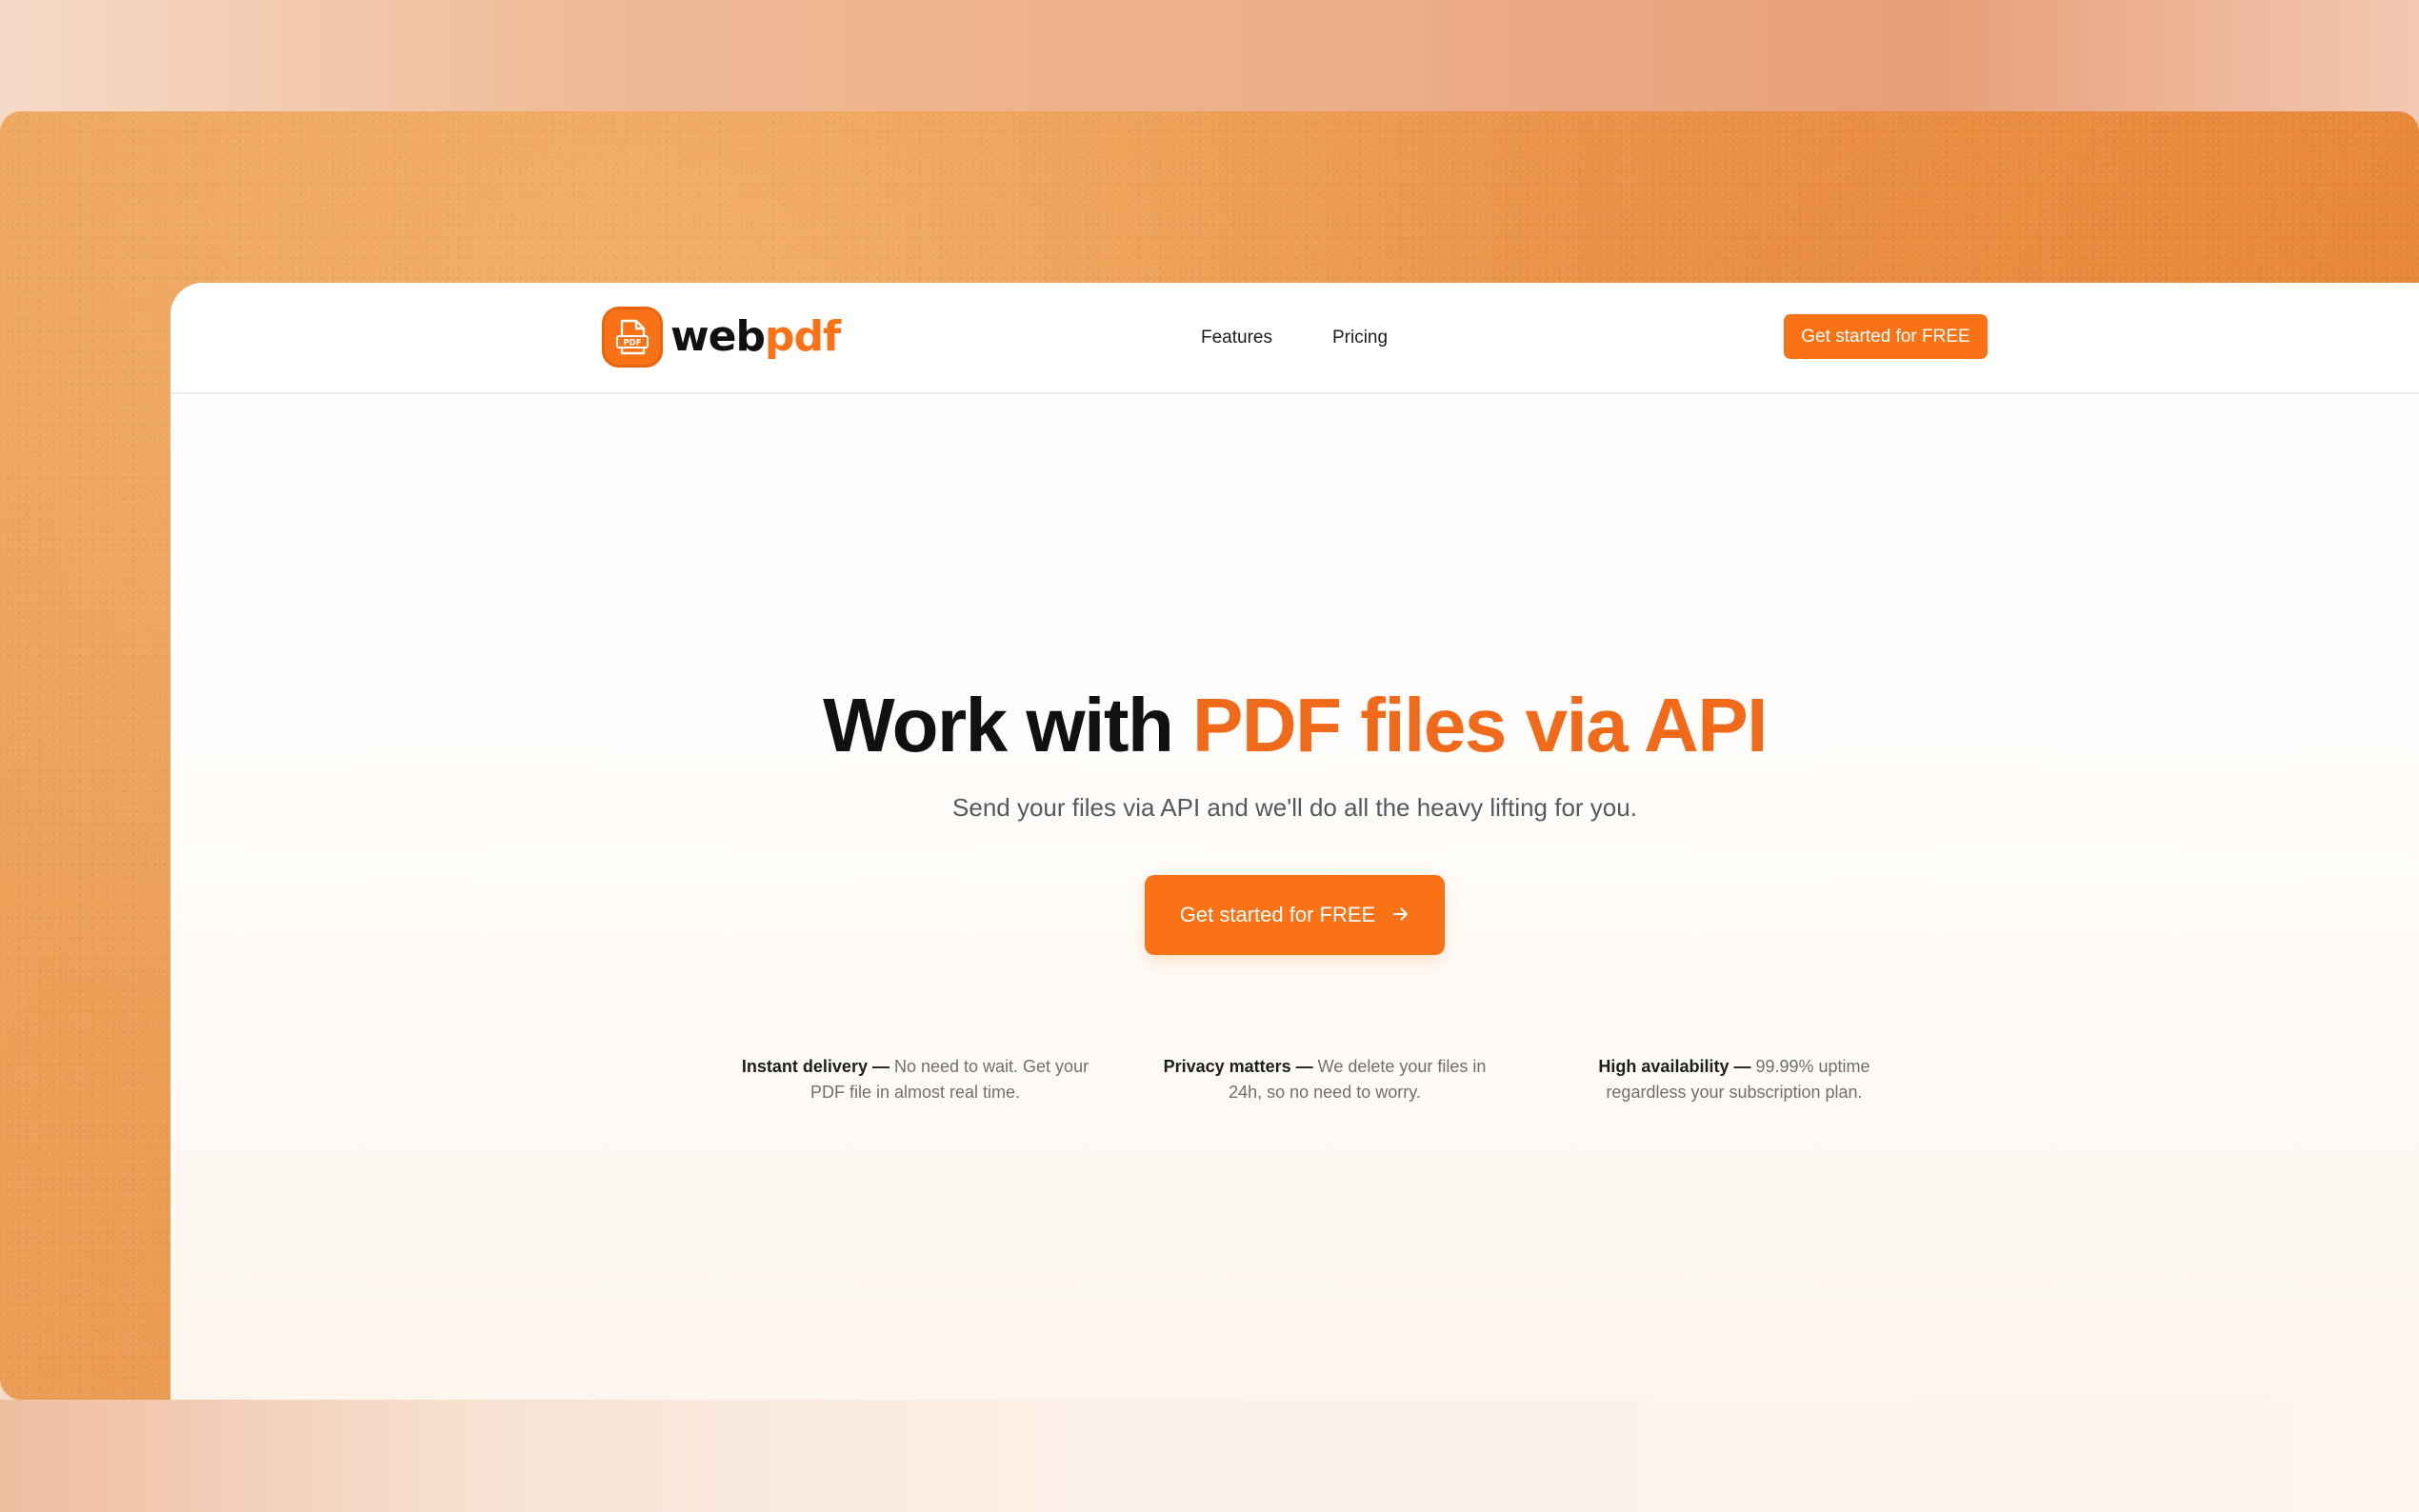 Image resolution: width=2419 pixels, height=1512 pixels. I want to click on background-bottom-band, so click(1209, 1456).